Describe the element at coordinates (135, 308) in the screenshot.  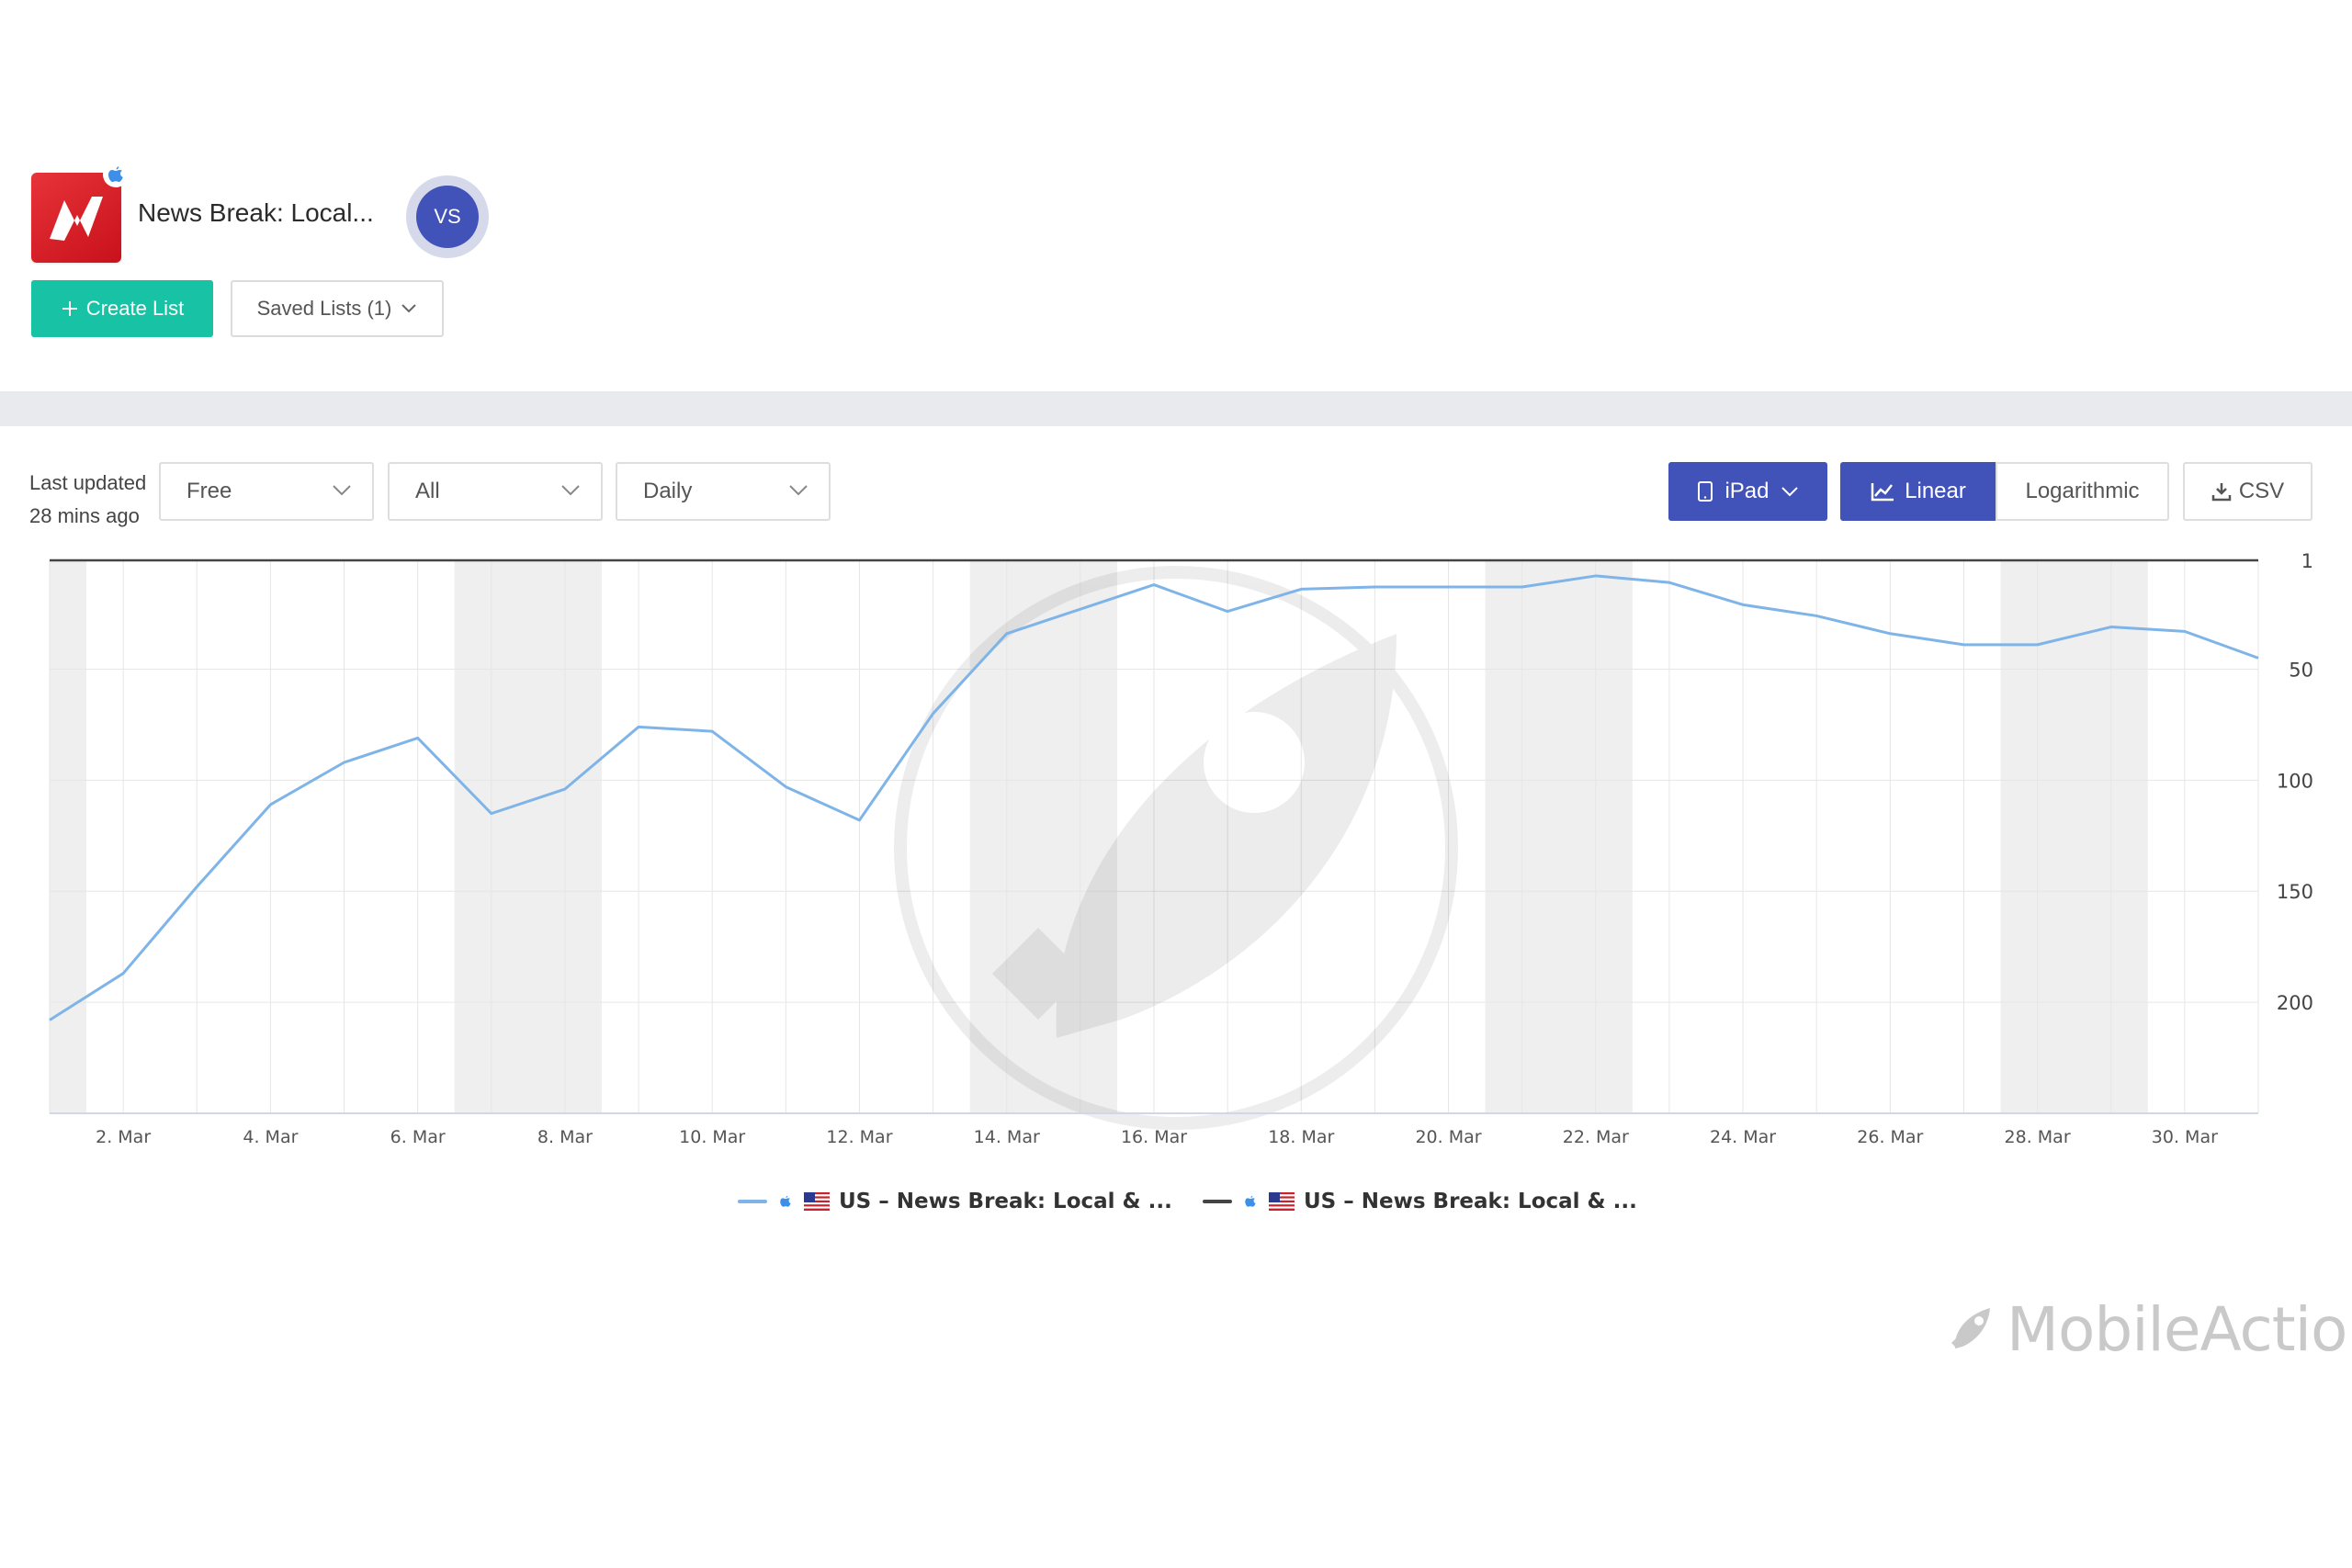
I see `create-list-label: Create List` at that location.